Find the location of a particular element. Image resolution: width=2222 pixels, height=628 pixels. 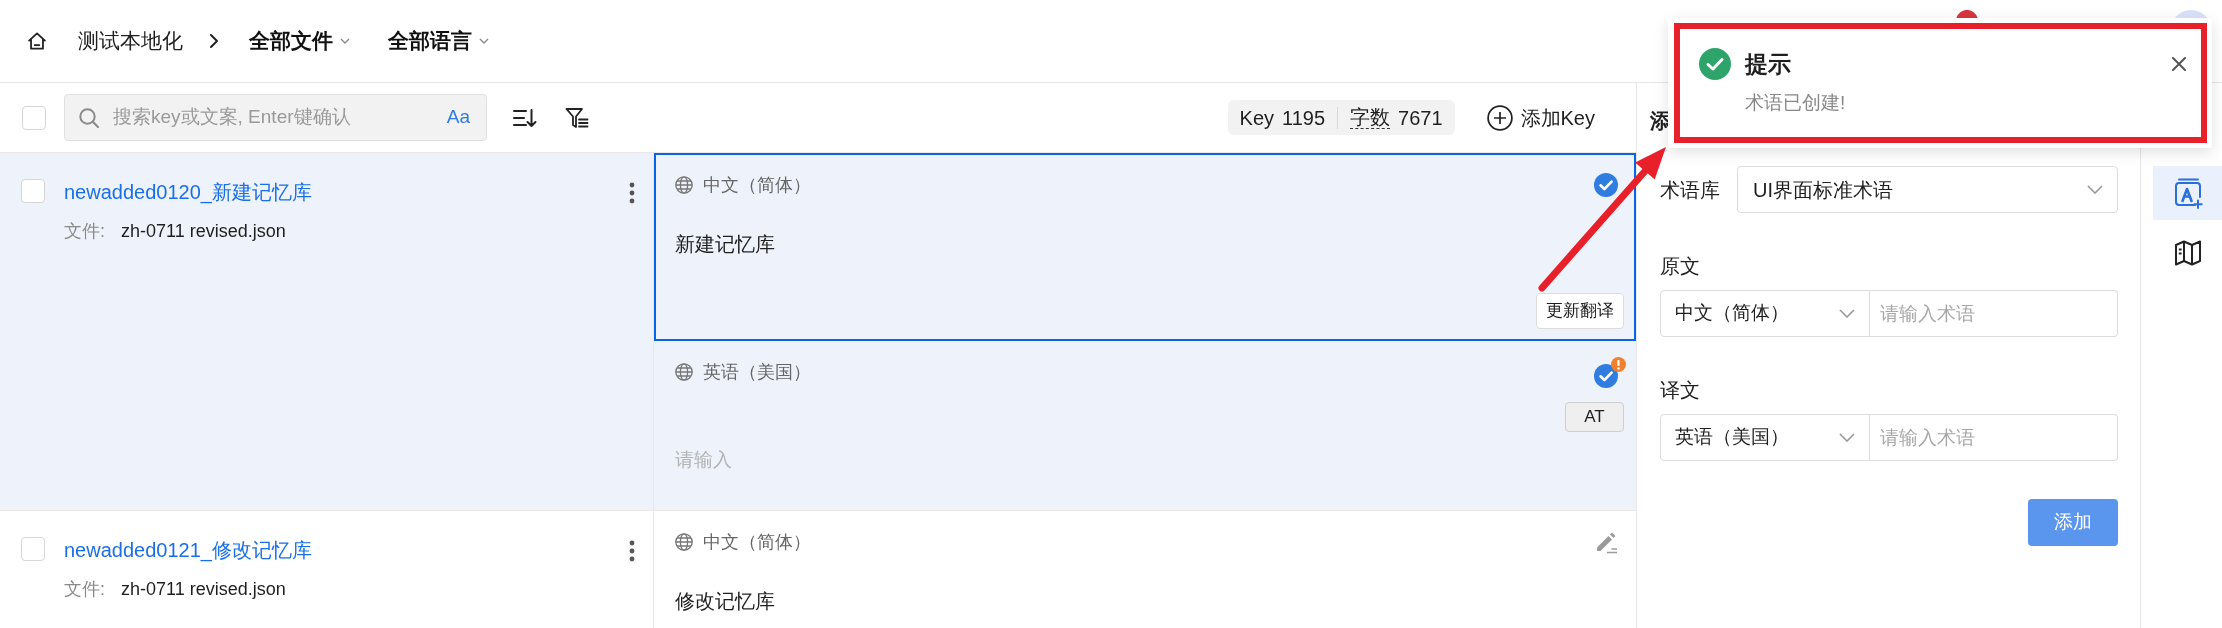

check-circle-icon is located at coordinates (1715, 64).